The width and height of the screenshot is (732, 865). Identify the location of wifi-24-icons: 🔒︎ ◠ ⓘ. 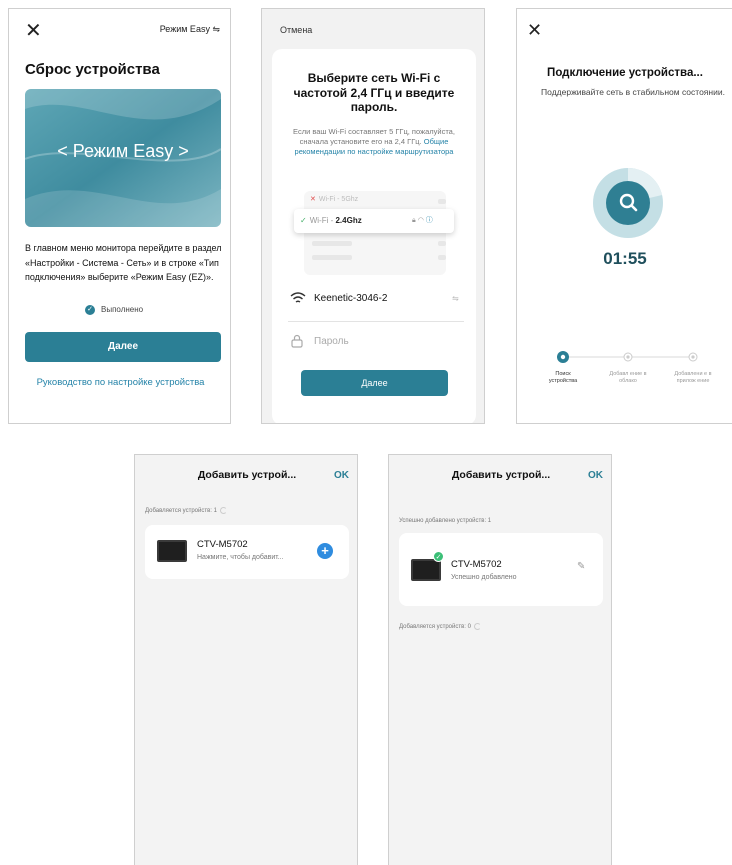
(422, 220).